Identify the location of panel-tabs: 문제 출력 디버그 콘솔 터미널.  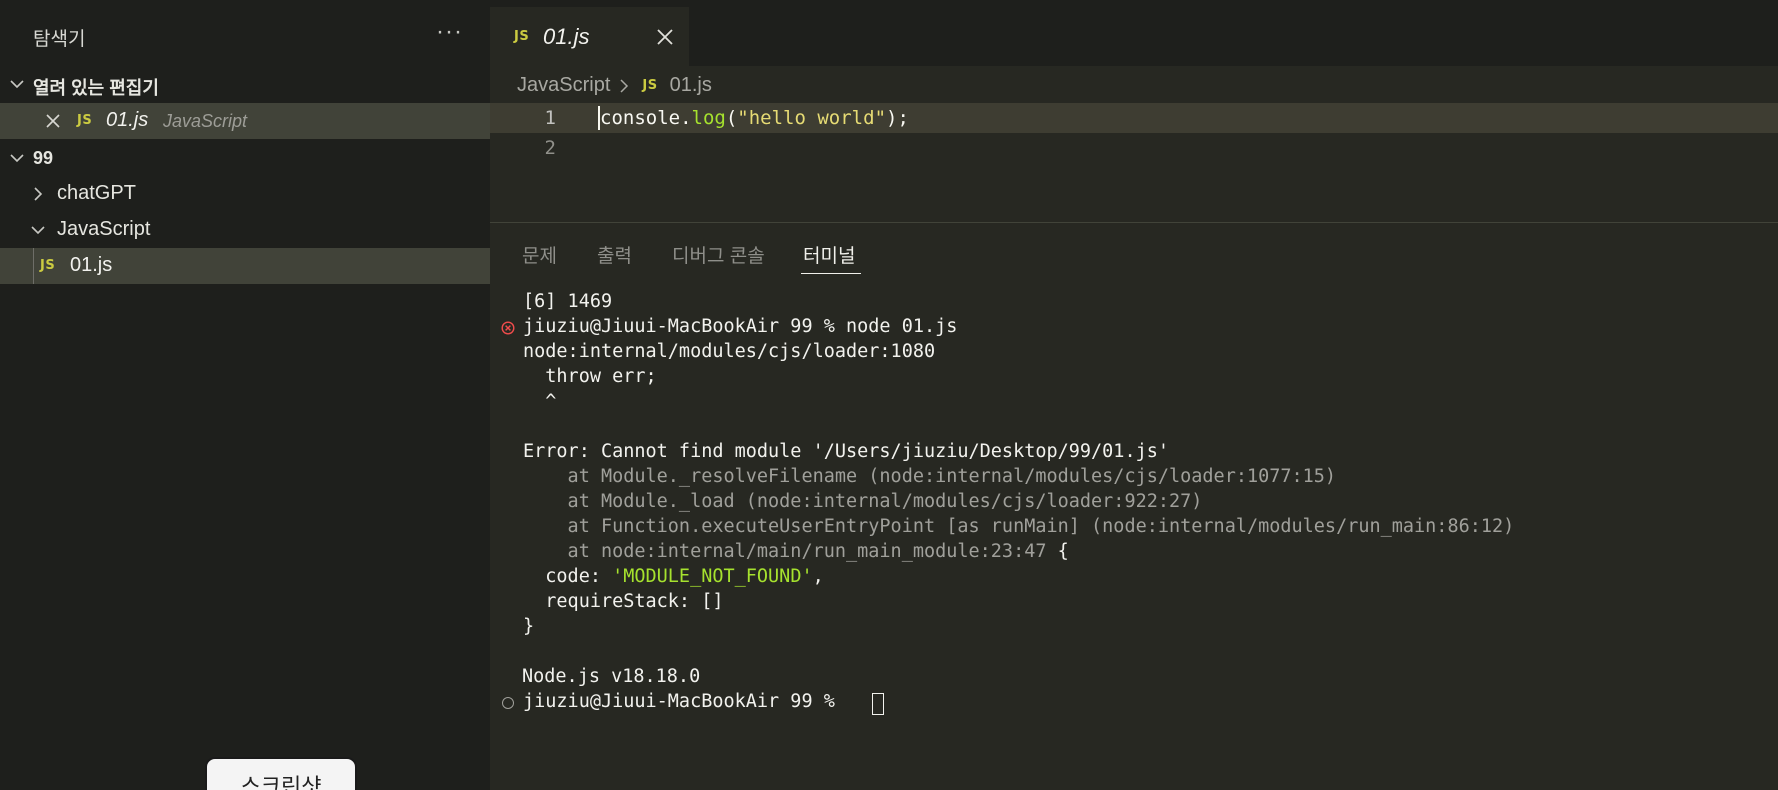
(1134, 251).